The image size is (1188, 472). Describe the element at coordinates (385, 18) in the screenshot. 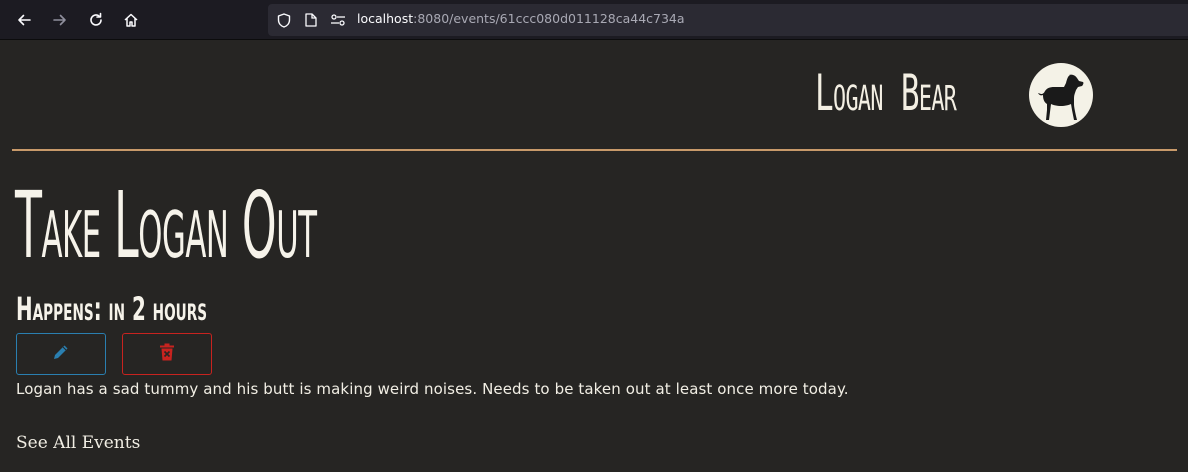

I see `url-host: localhost` at that location.